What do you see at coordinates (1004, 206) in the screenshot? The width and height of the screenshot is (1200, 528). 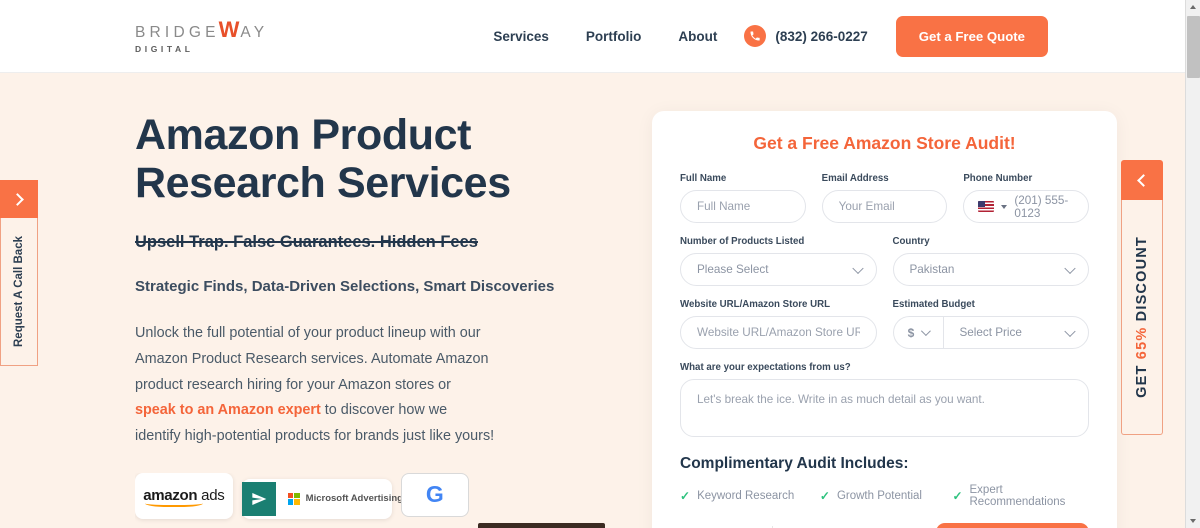 I see `country-caret-icon` at bounding box center [1004, 206].